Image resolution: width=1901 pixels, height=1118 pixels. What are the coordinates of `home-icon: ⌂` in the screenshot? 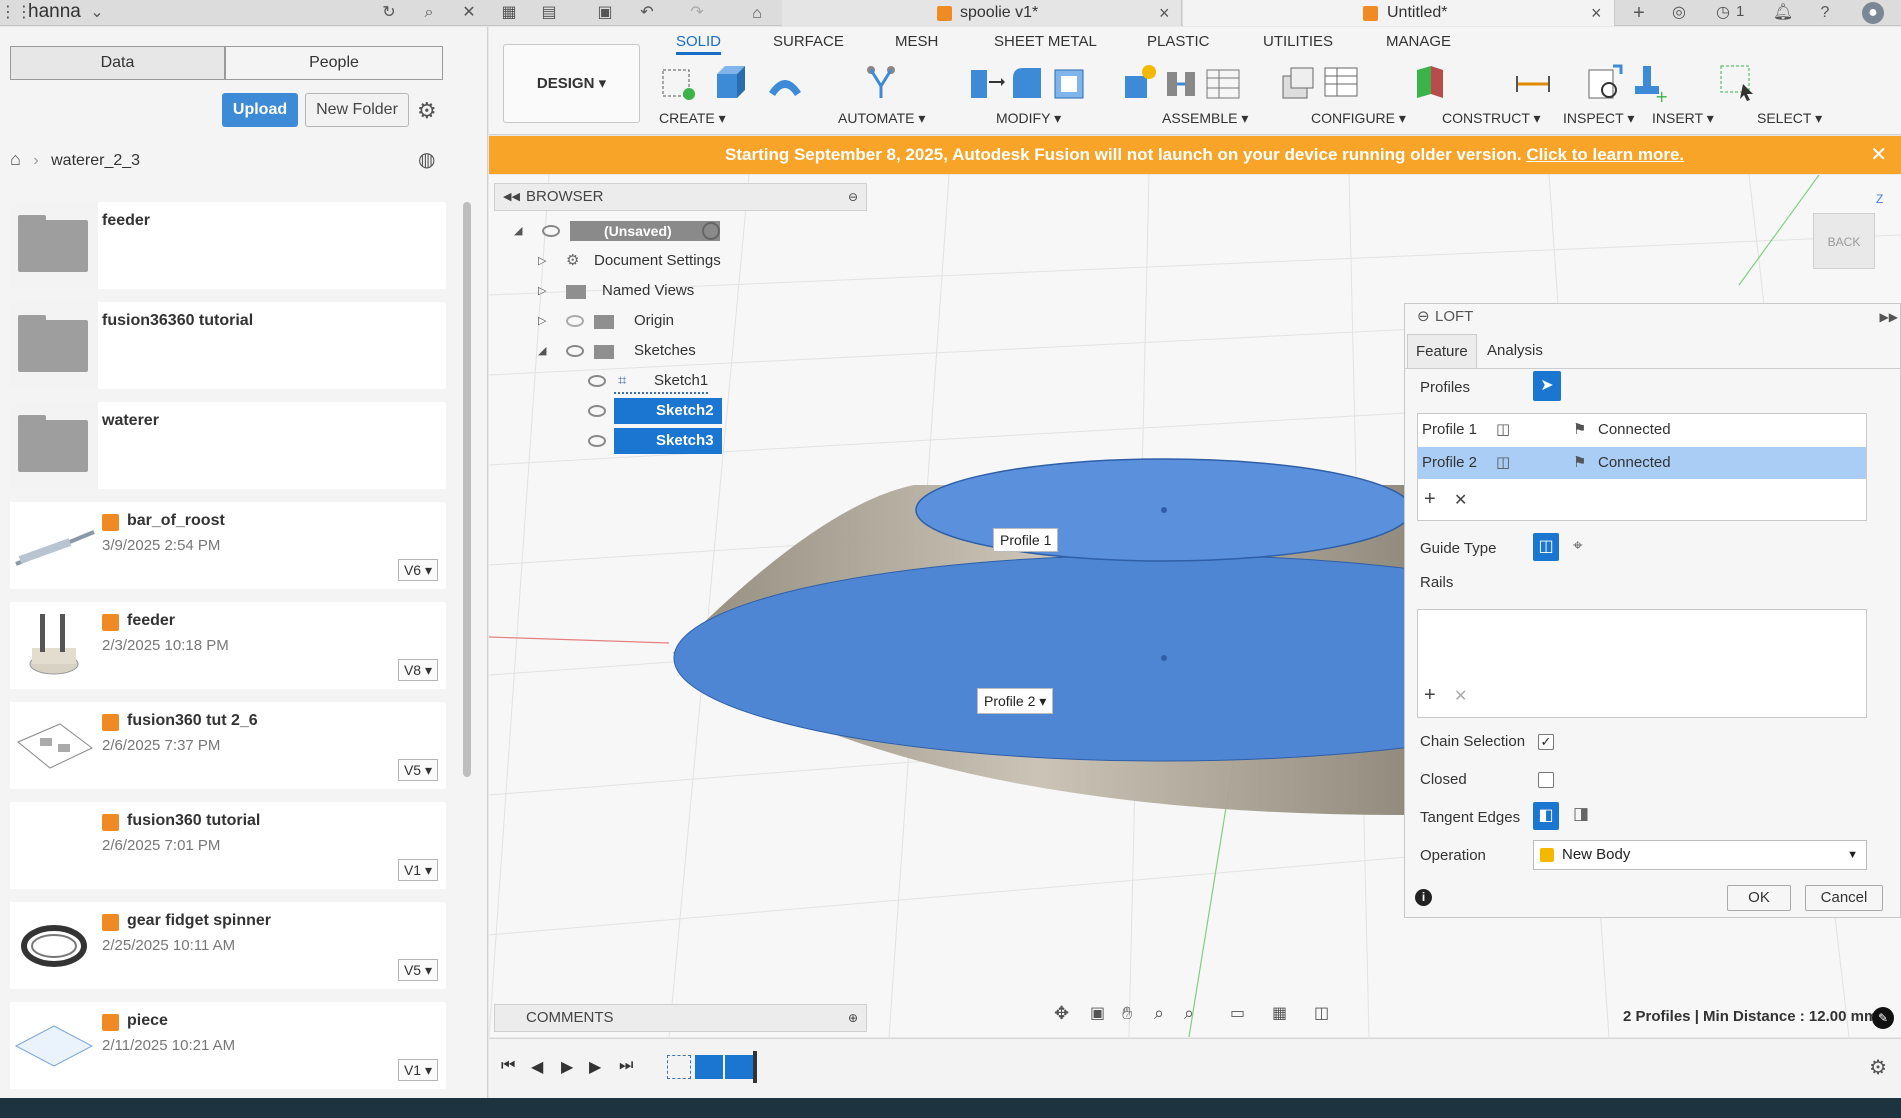 It's located at (757, 14).